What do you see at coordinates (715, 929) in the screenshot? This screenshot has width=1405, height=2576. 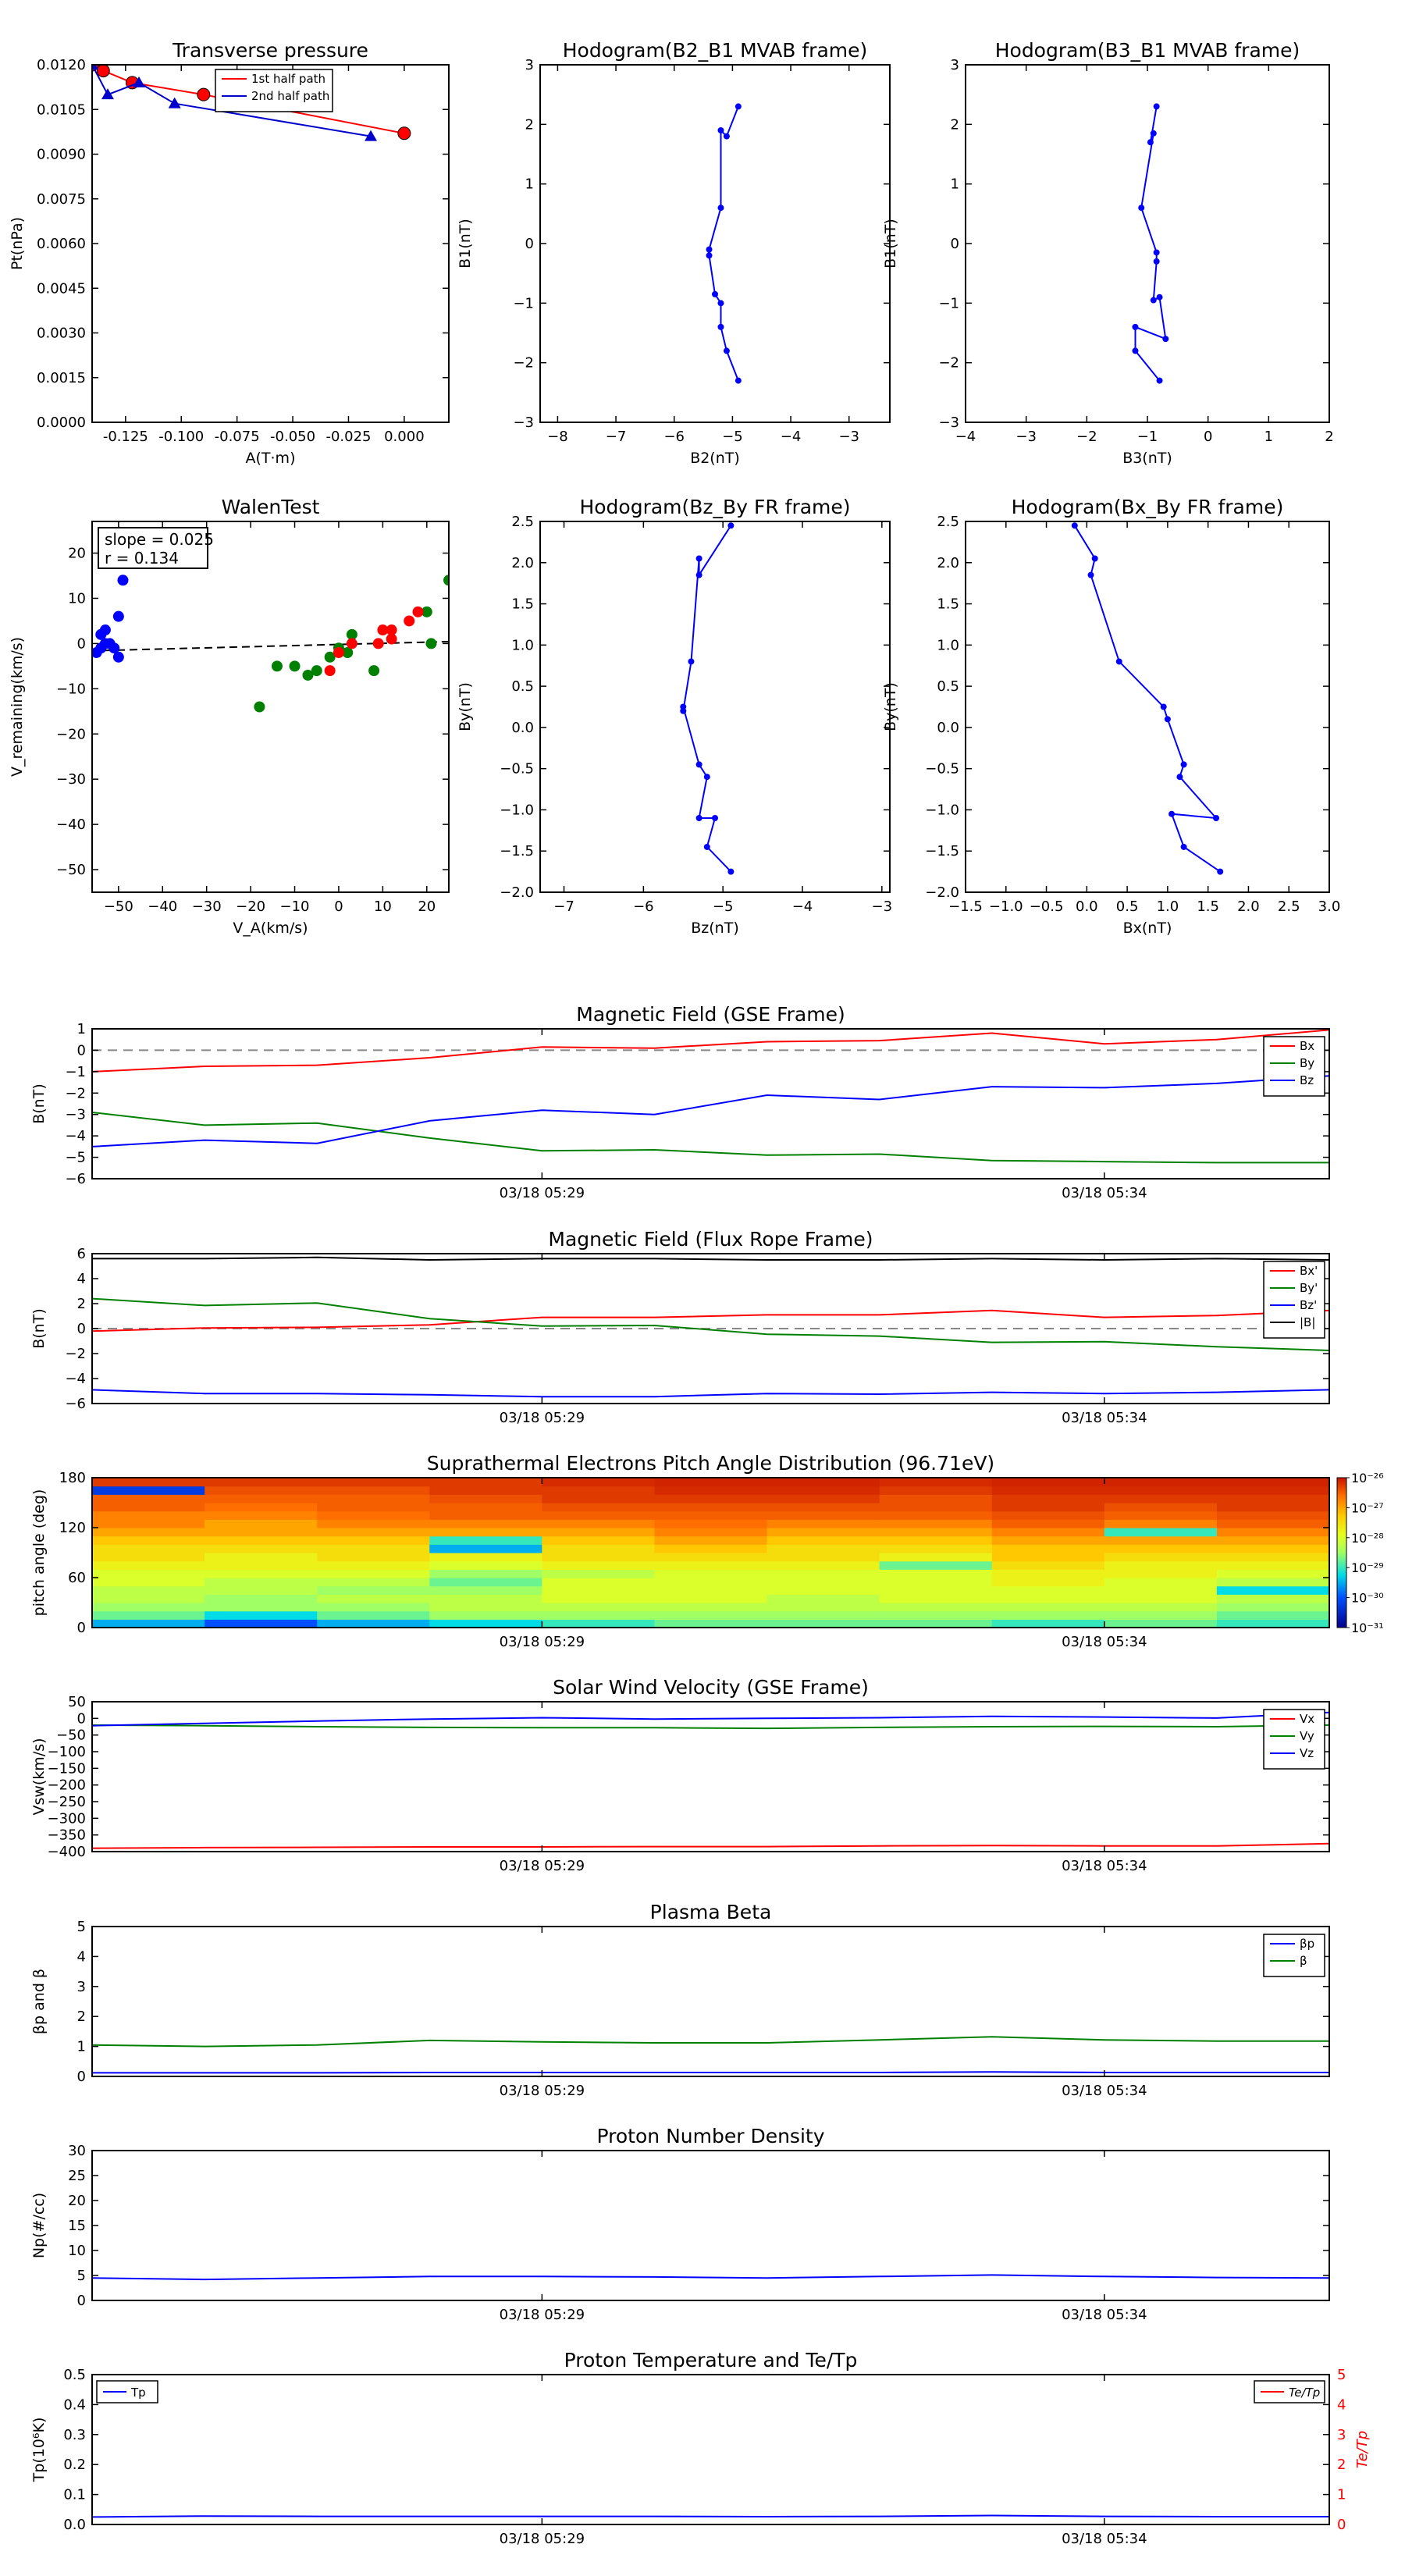 I see `x-axis-label: Bz(nT)` at bounding box center [715, 929].